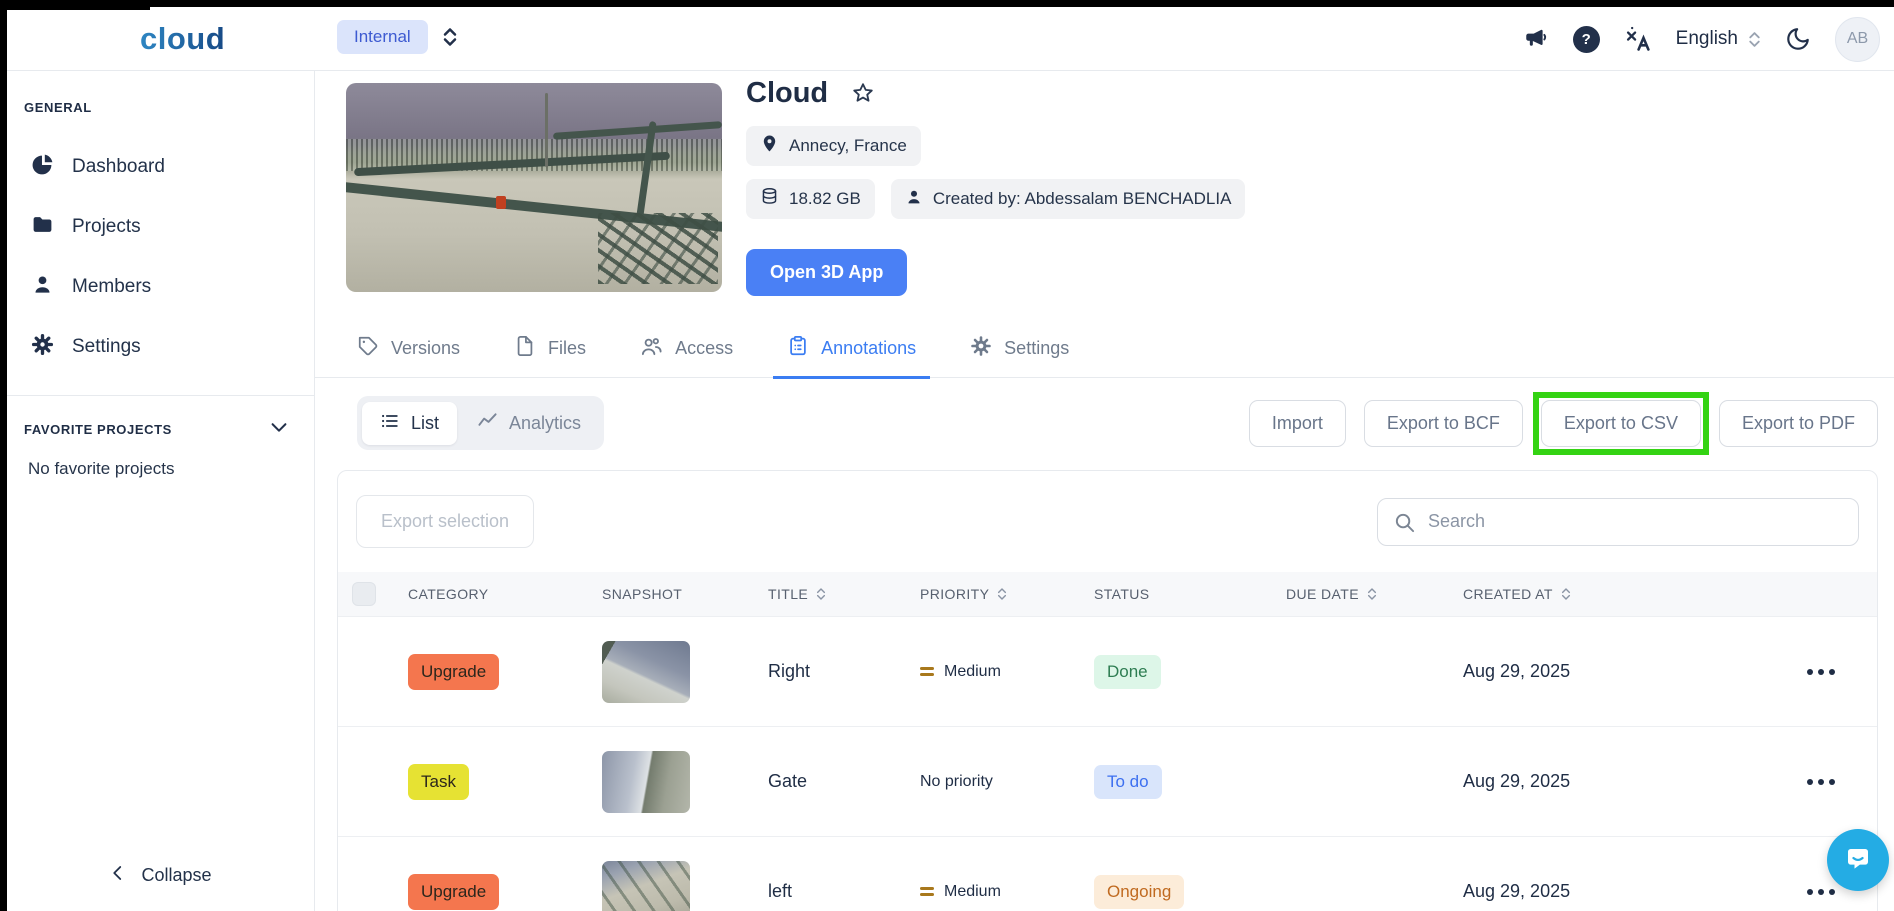  I want to click on column-header-snapshot: SNAPSHOT, so click(642, 594).